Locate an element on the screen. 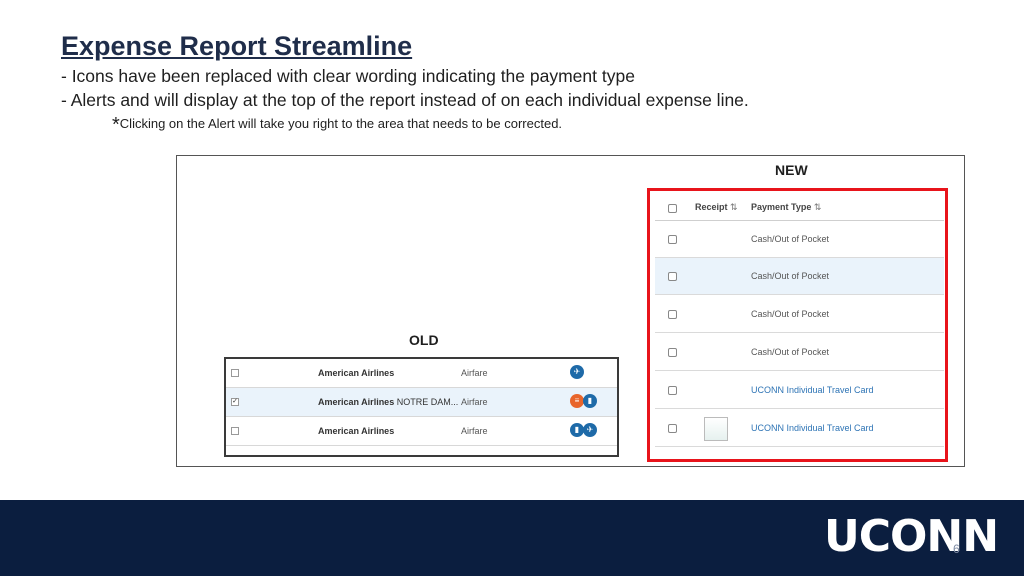 The width and height of the screenshot is (1024, 576). note-asterisk: * is located at coordinates (116, 125).